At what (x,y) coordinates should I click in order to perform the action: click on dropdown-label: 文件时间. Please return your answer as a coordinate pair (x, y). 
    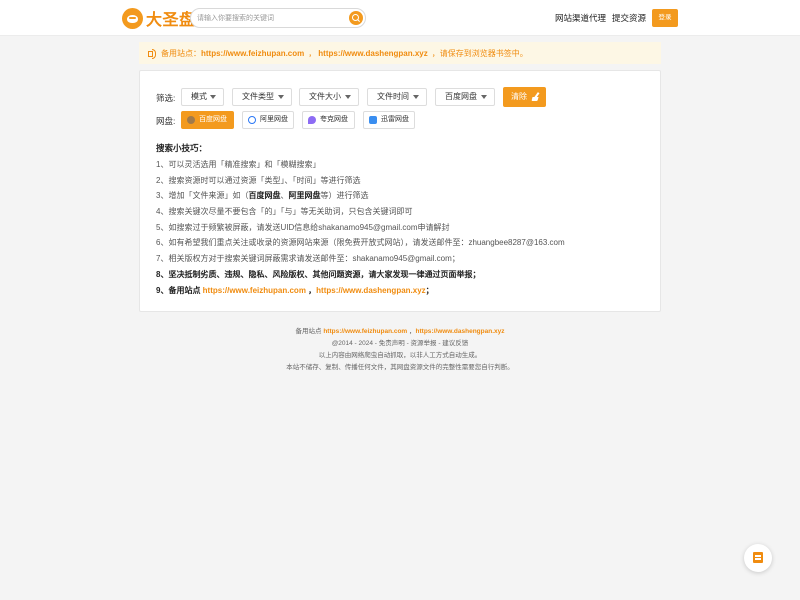
    Looking at the image, I should click on (393, 96).